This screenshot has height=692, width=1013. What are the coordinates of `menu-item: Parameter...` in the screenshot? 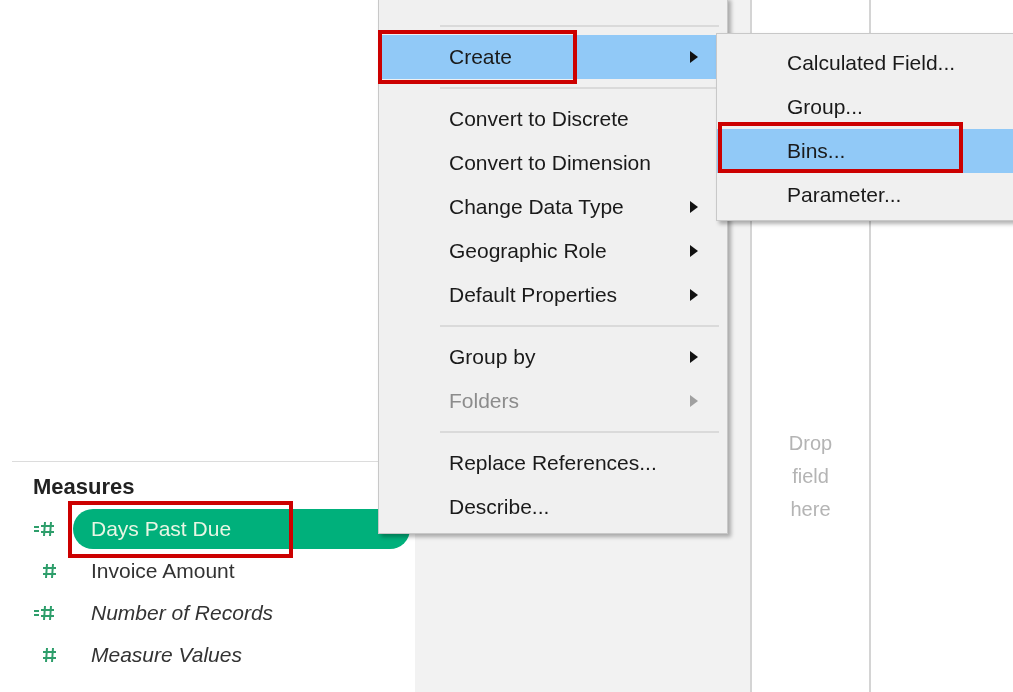 It's located at (865, 195).